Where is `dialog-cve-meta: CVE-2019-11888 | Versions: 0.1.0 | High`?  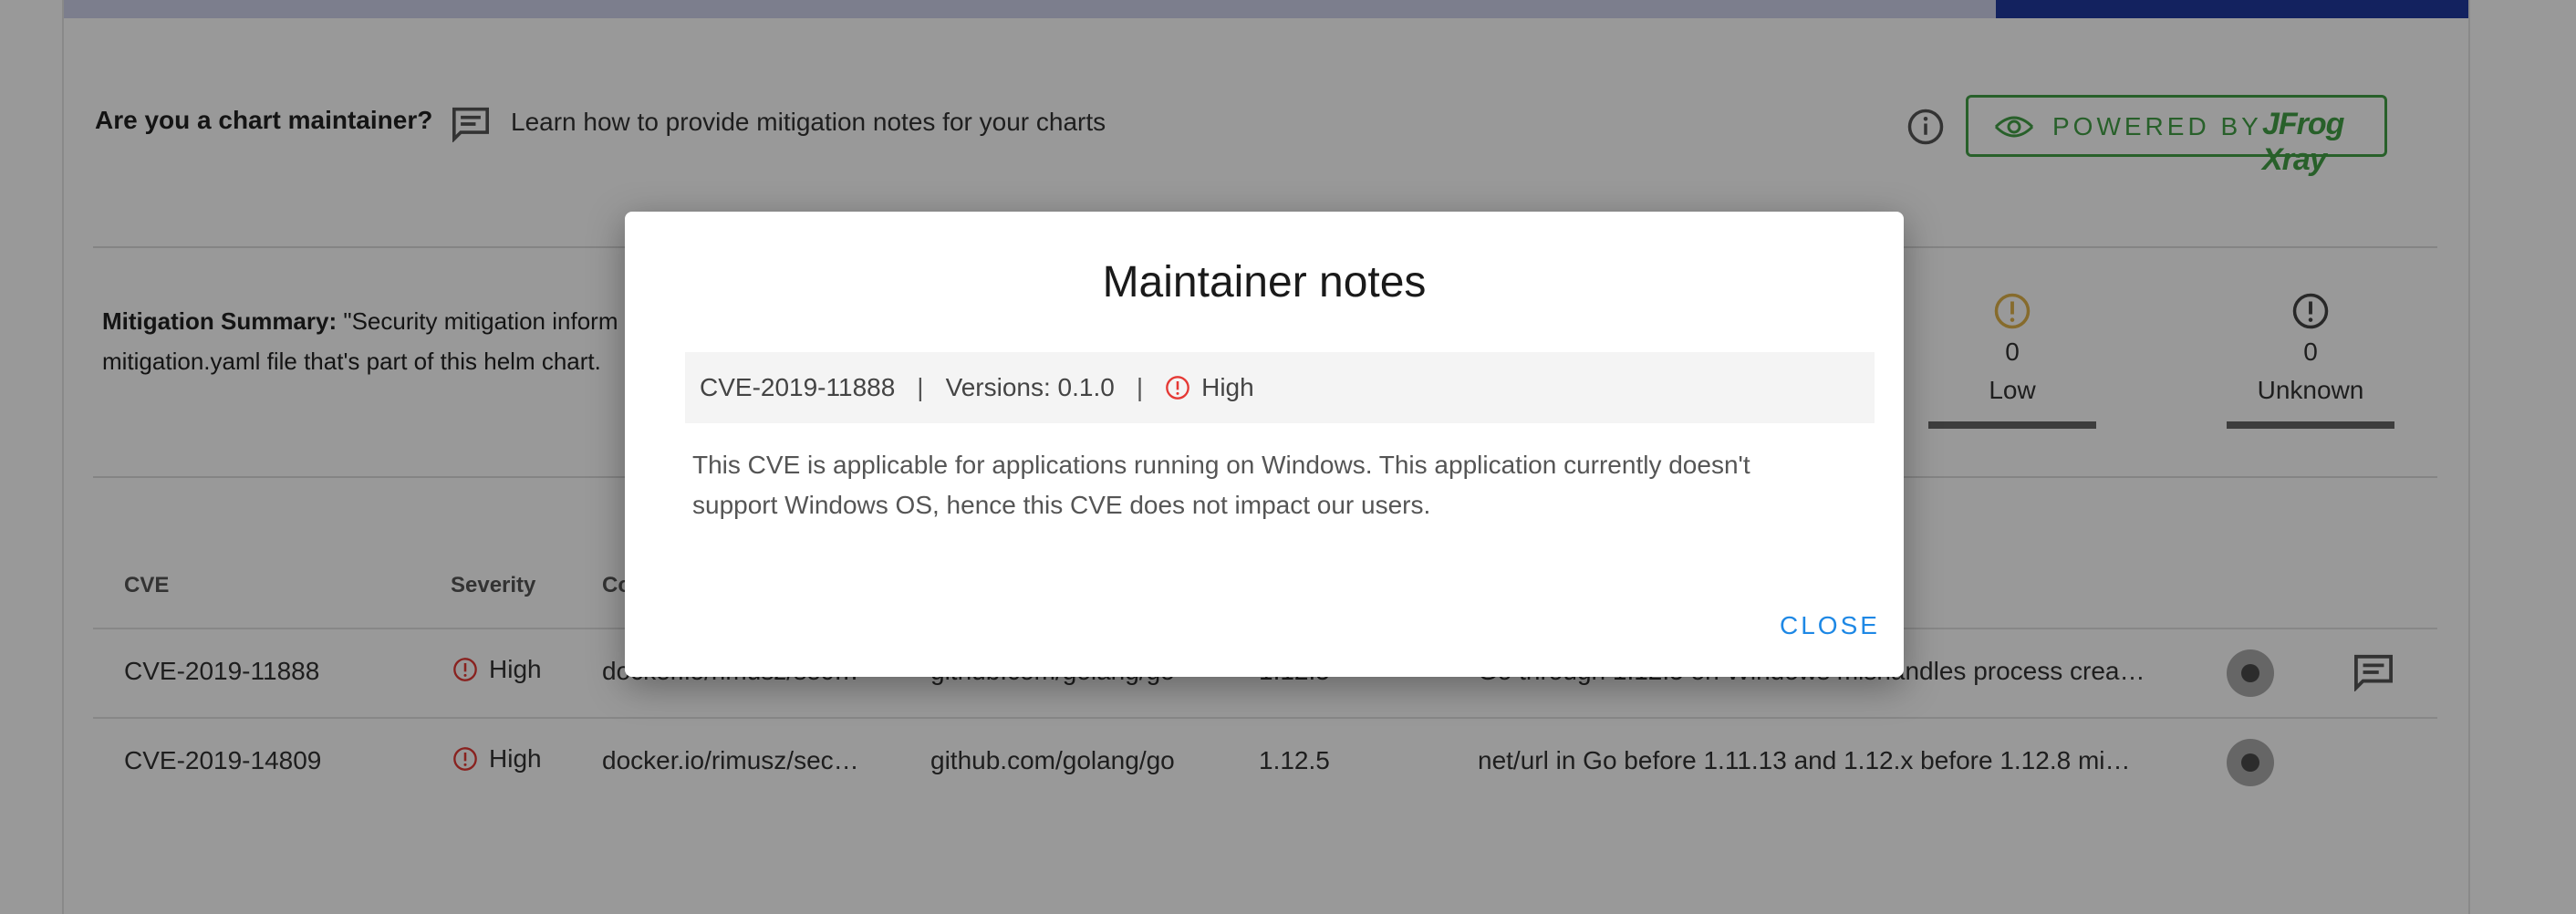
dialog-cve-meta: CVE-2019-11888 | Versions: 0.1.0 | High is located at coordinates (1280, 388).